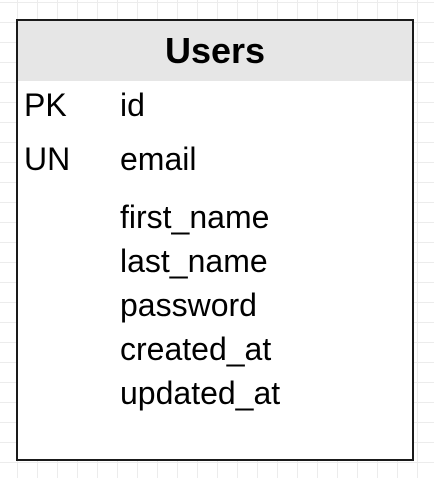 This screenshot has height=478, width=434. What do you see at coordinates (45, 105) in the screenshot?
I see `primary-key-label: PK` at bounding box center [45, 105].